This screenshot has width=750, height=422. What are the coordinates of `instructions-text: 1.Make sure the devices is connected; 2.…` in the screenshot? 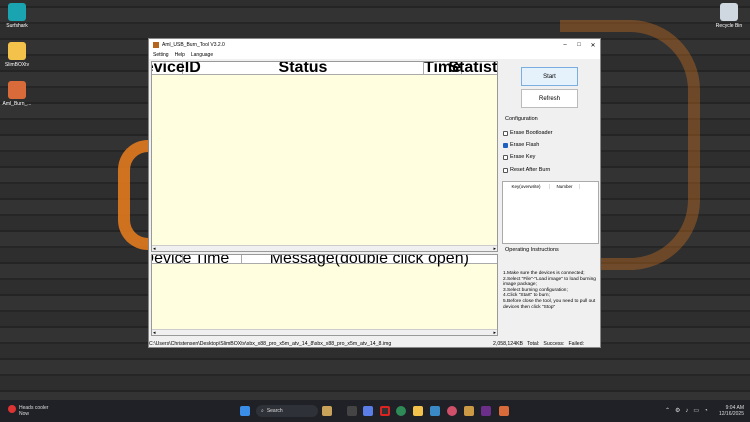 It's located at (549, 290).